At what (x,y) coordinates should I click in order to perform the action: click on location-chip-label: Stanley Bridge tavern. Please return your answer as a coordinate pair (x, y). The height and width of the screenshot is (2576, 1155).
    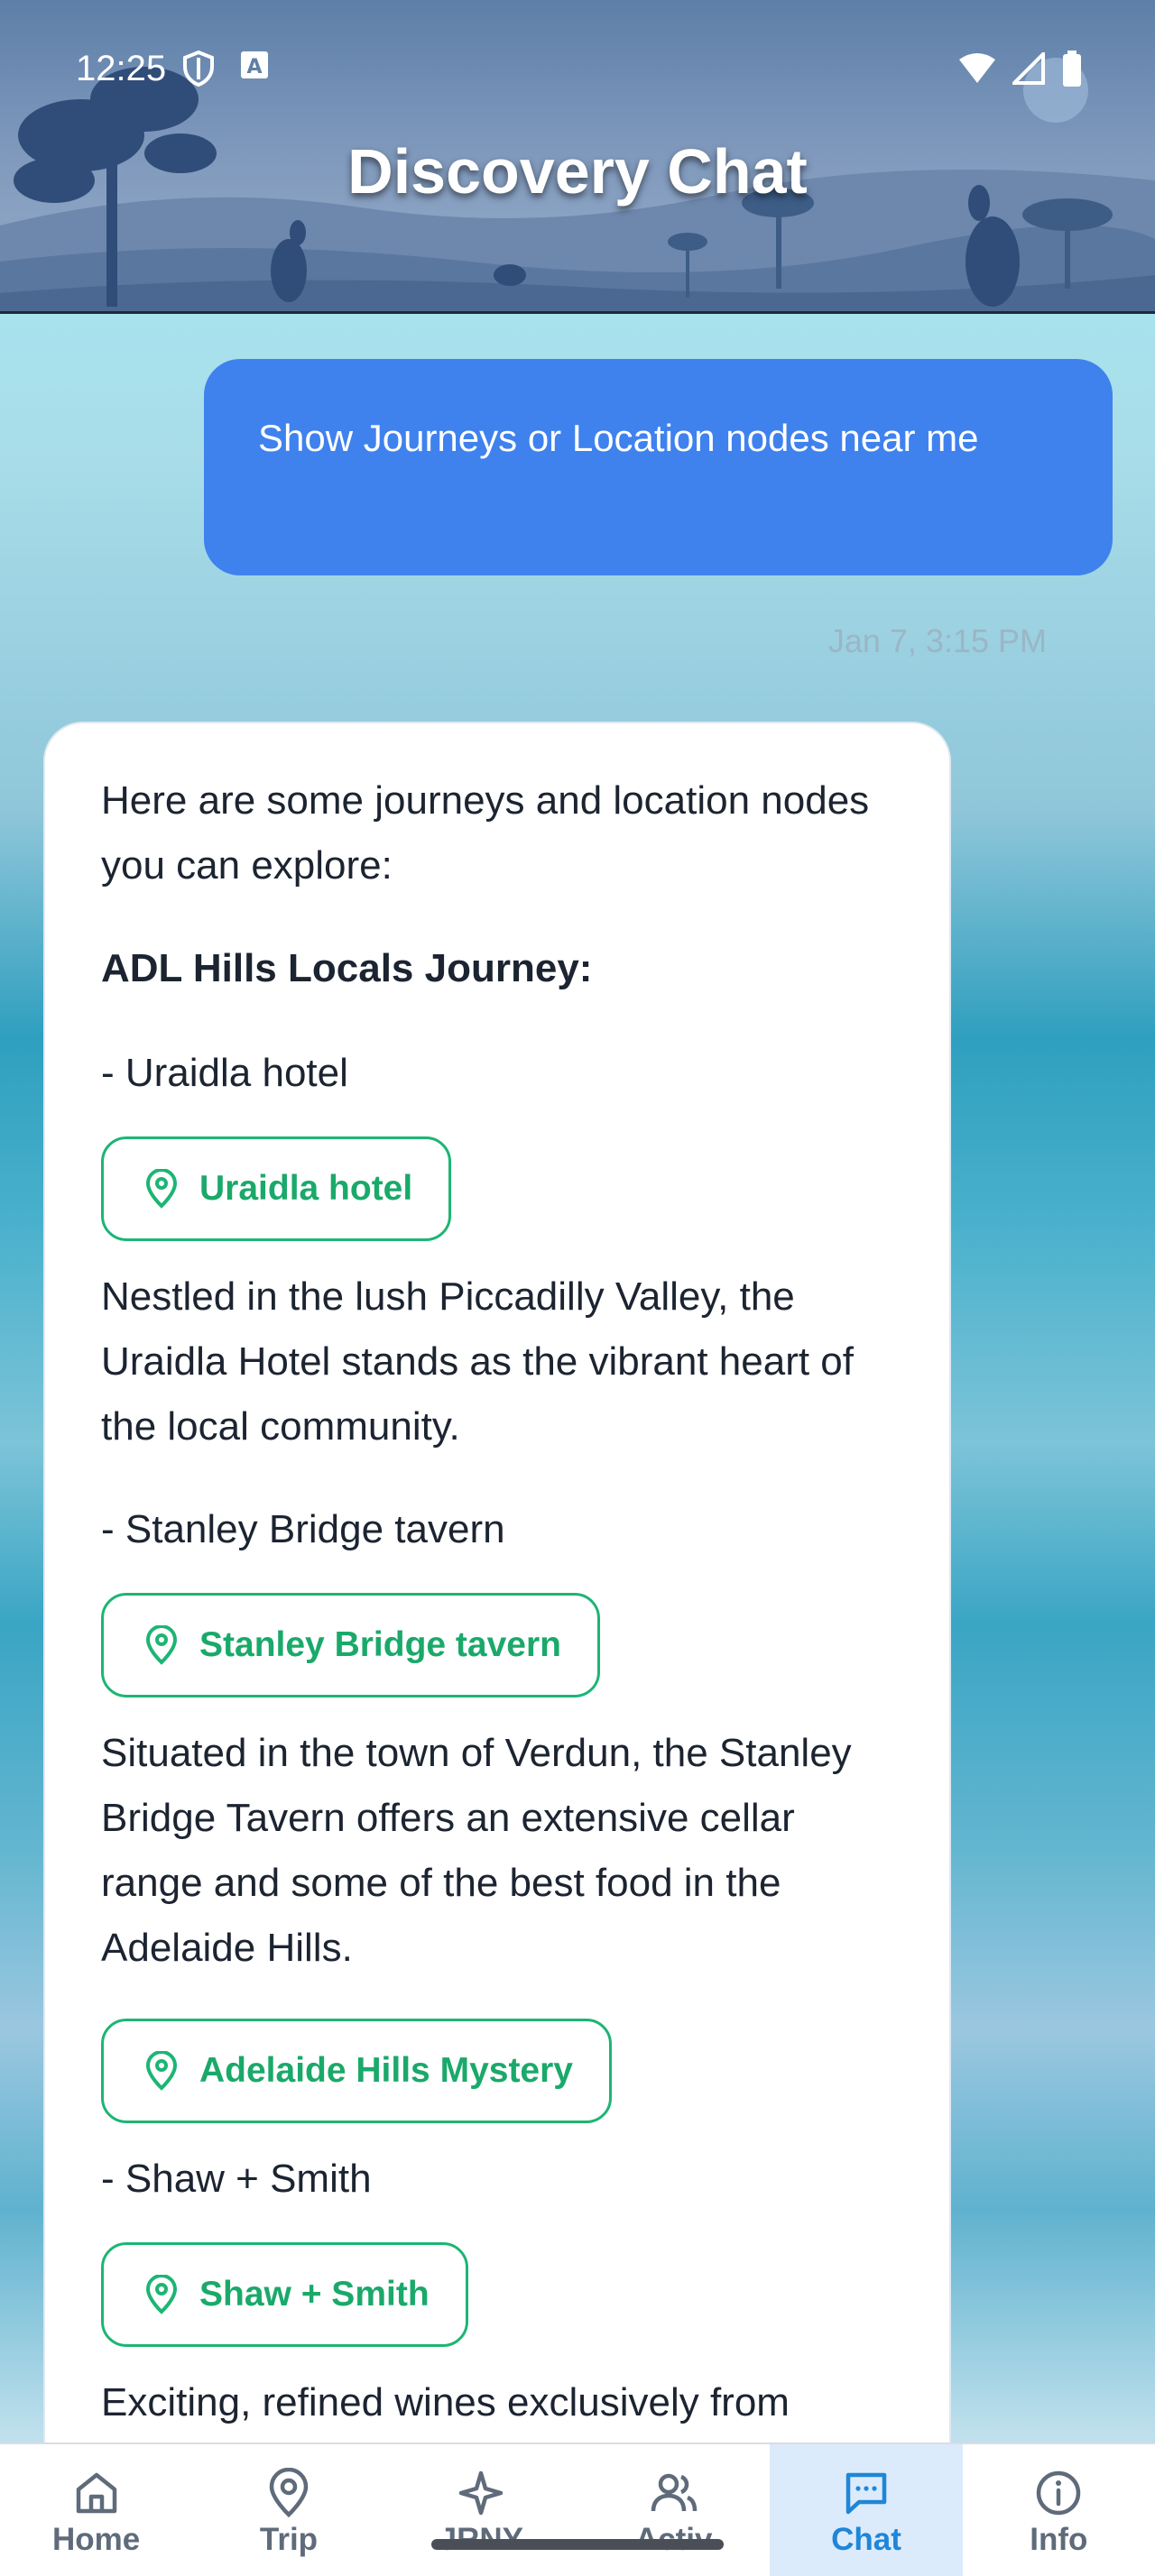
    Looking at the image, I should click on (380, 1644).